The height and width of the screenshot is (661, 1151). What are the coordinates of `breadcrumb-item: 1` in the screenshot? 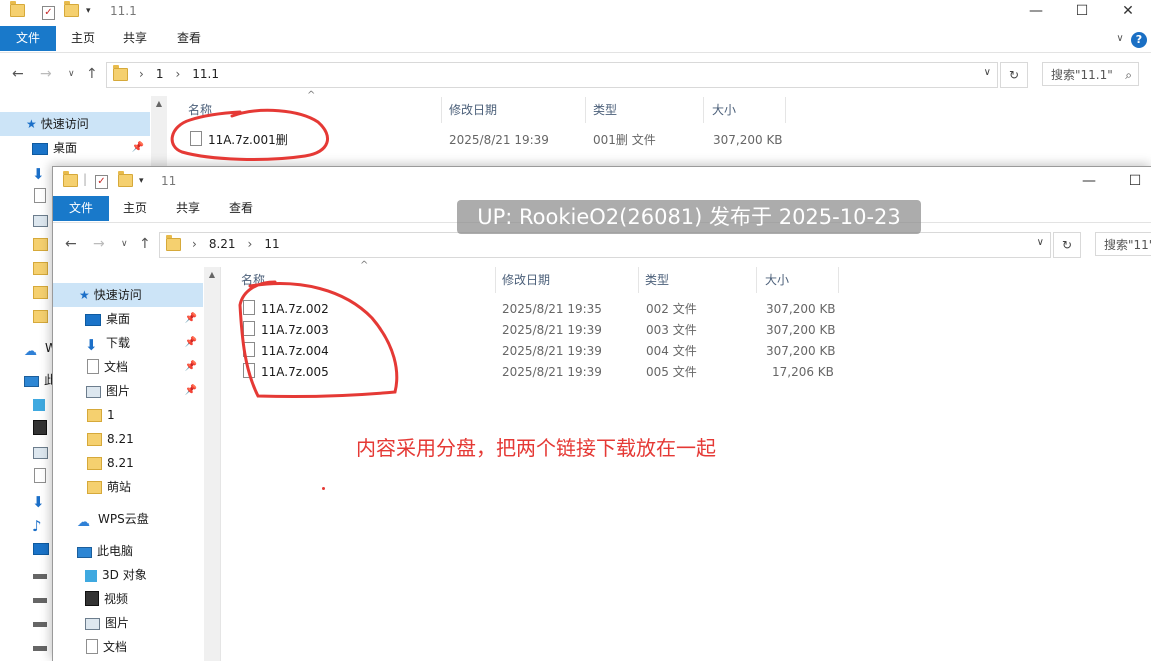 It's located at (160, 74).